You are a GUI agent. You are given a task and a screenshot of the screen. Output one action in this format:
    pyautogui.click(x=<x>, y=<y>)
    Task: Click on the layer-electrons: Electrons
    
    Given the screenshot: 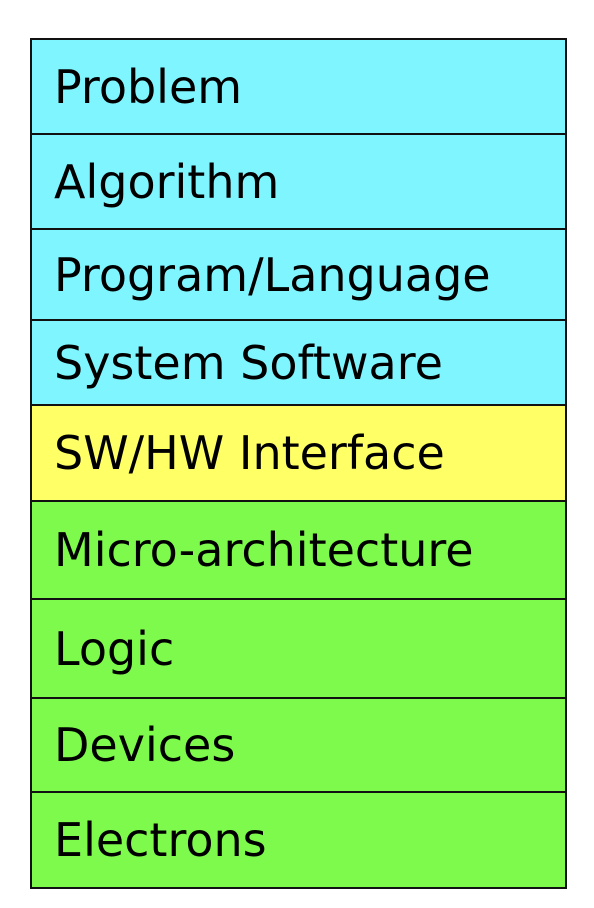 What is the action you would take?
    pyautogui.click(x=298, y=840)
    